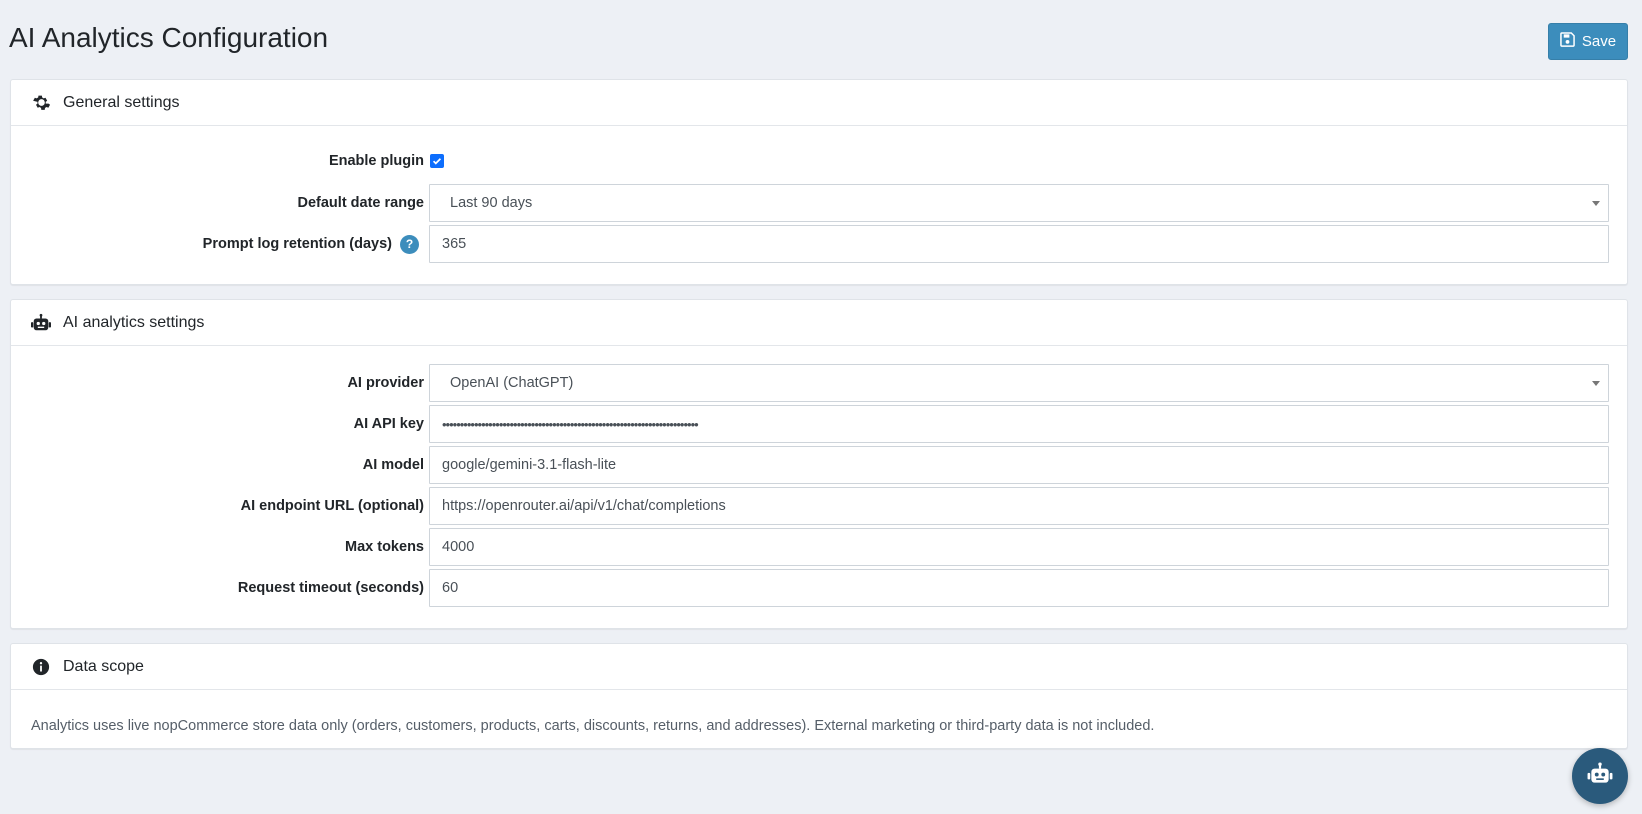 The width and height of the screenshot is (1642, 814). I want to click on endpoint-row: AI endpoint URL (optional), so click(820, 506).